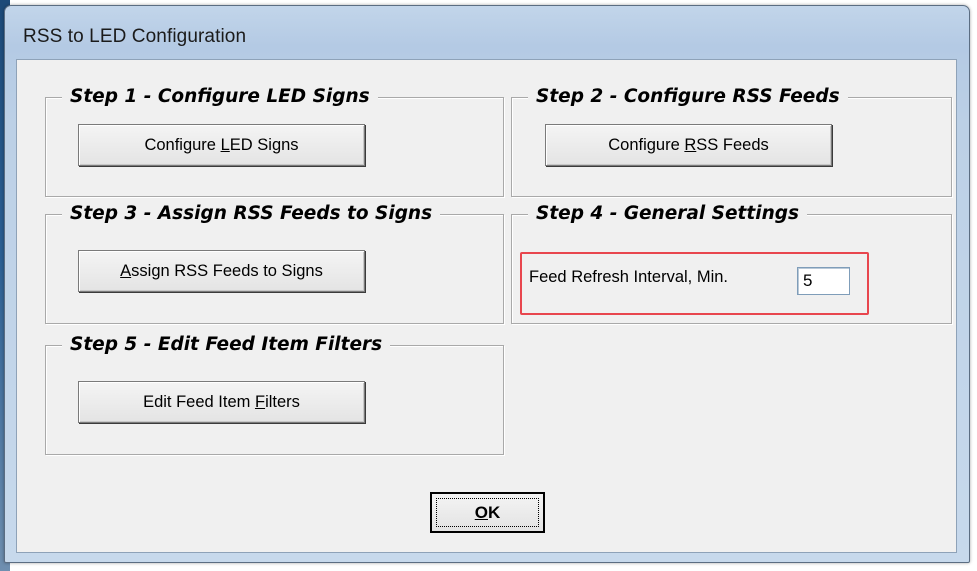  Describe the element at coordinates (251, 214) in the screenshot. I see `step3-legend: Step 3 - Assign RSS Feeds to Signs` at that location.